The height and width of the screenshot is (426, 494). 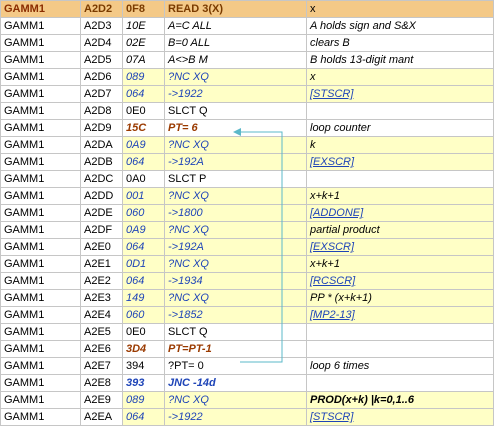 What do you see at coordinates (143, 26) in the screenshot?
I see `hex-code-cell: 10E` at bounding box center [143, 26].